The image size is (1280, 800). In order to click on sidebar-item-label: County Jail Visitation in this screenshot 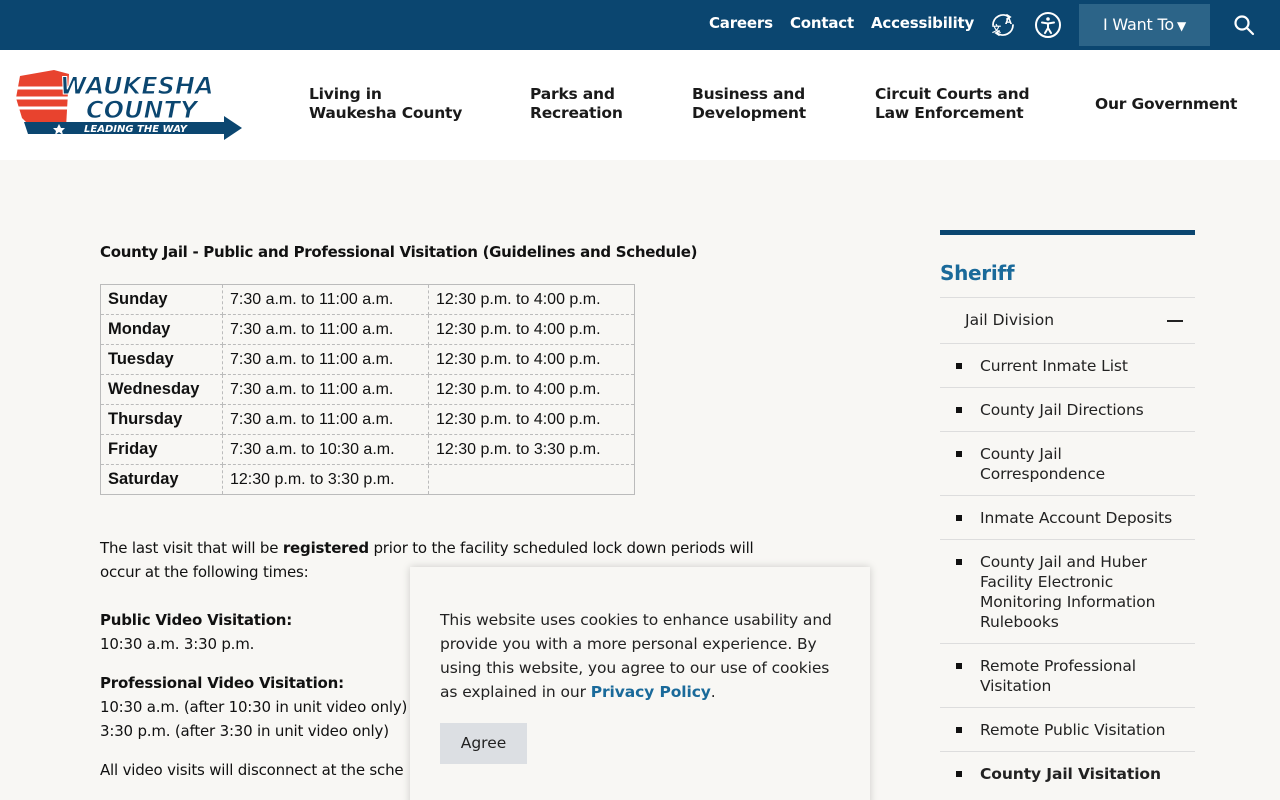, I will do `click(1070, 774)`.